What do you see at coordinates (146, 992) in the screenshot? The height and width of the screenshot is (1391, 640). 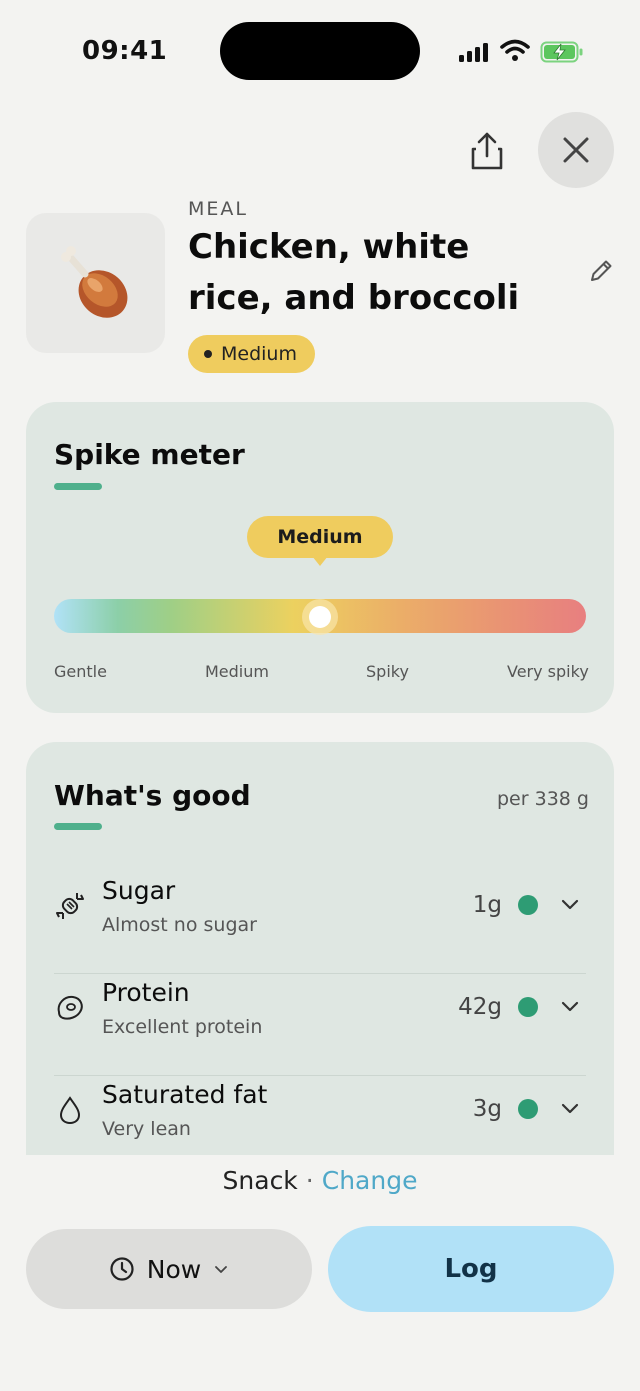 I see `nutrient-name: Protein` at bounding box center [146, 992].